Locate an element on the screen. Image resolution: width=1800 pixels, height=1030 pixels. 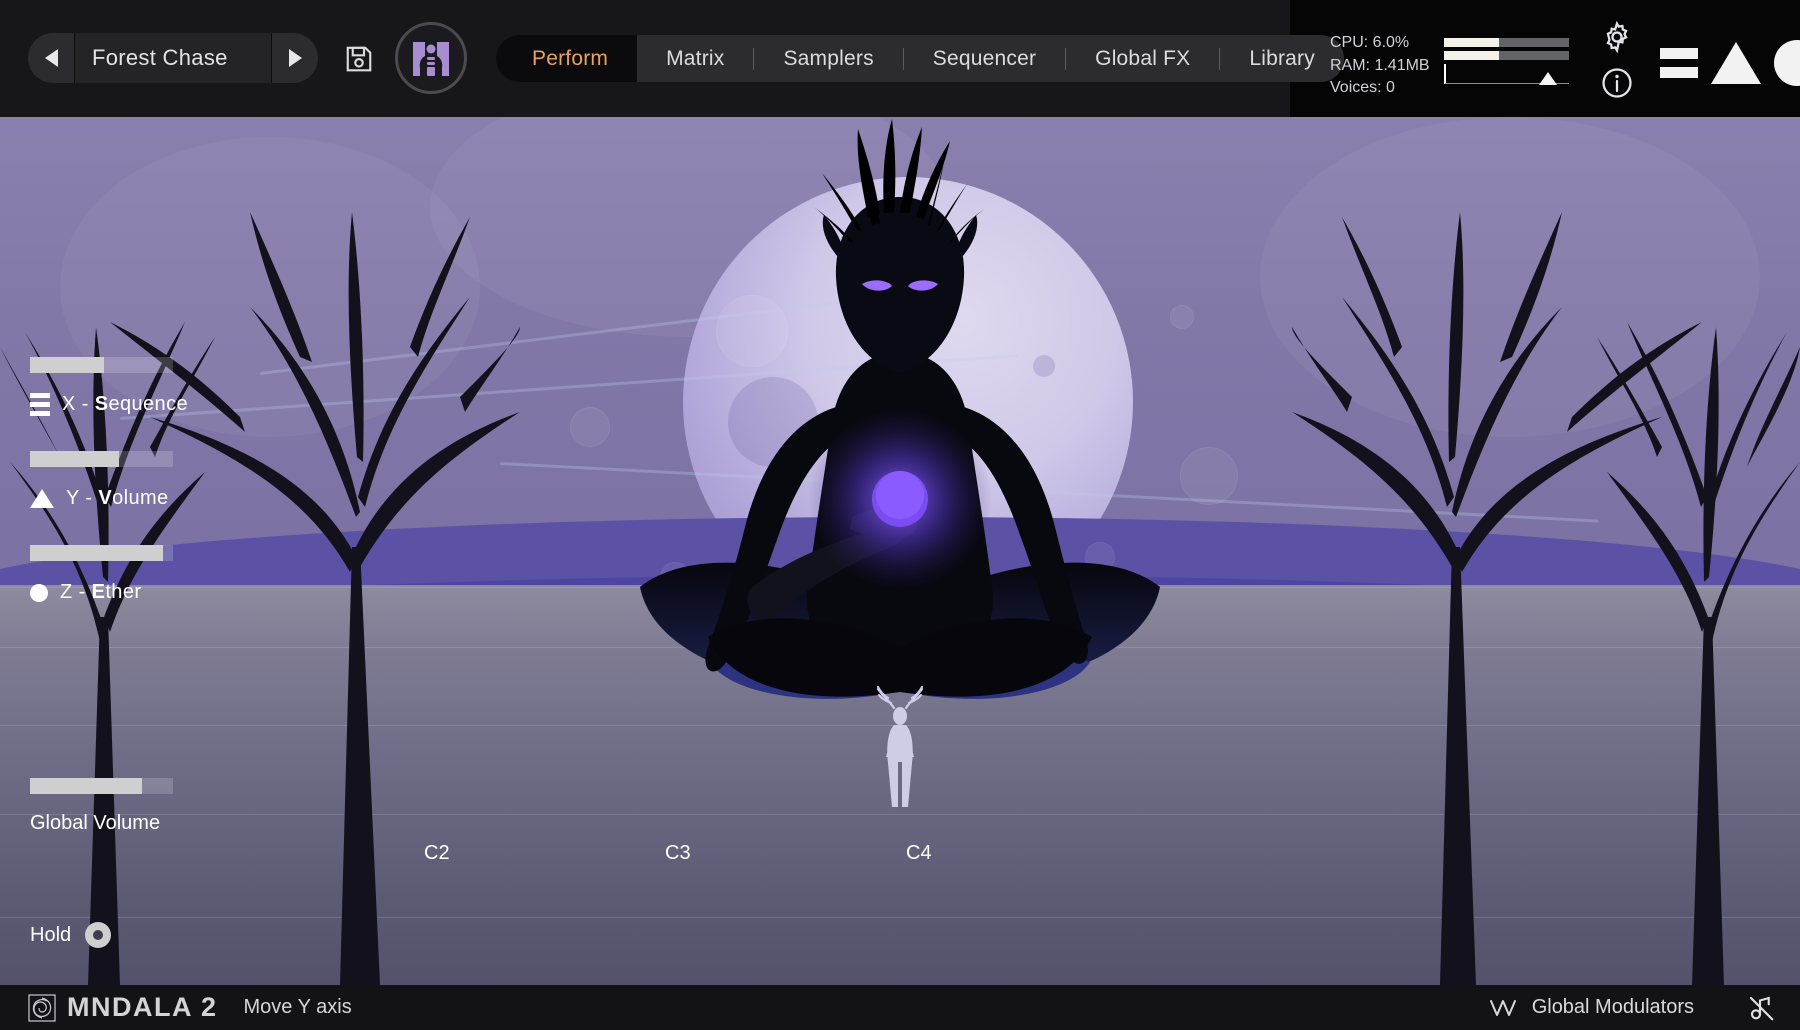
save-preset-button is located at coordinates (359, 59).